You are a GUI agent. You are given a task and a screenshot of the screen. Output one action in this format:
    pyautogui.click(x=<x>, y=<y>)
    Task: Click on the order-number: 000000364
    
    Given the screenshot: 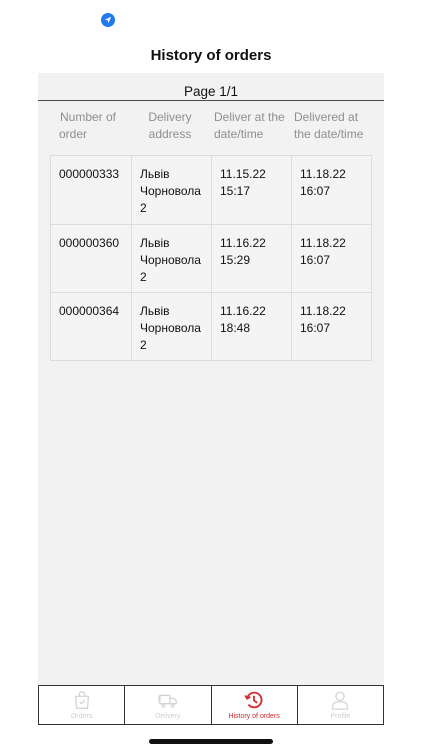 What is the action you would take?
    pyautogui.click(x=89, y=311)
    